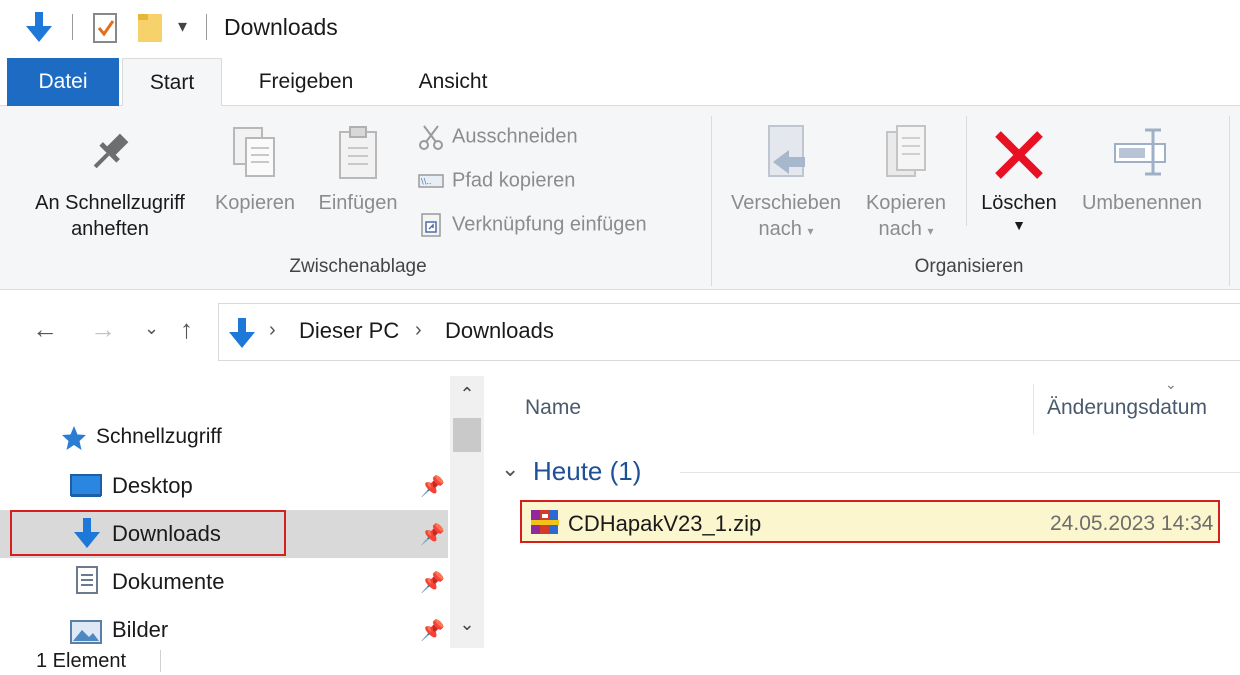 This screenshot has height=675, width=1240. Describe the element at coordinates (900, 229) in the screenshot. I see `copy-to-label-2: nach` at that location.